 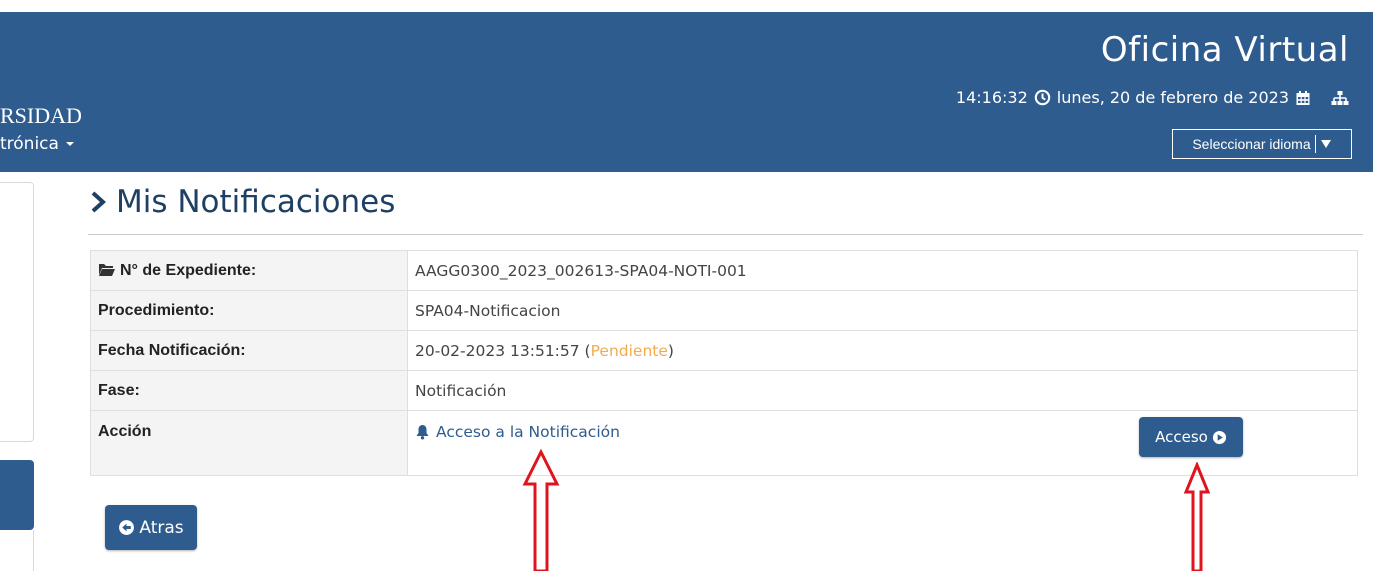 What do you see at coordinates (528, 432) in the screenshot?
I see `notification-access-link-text: Acceso a la Notificación` at bounding box center [528, 432].